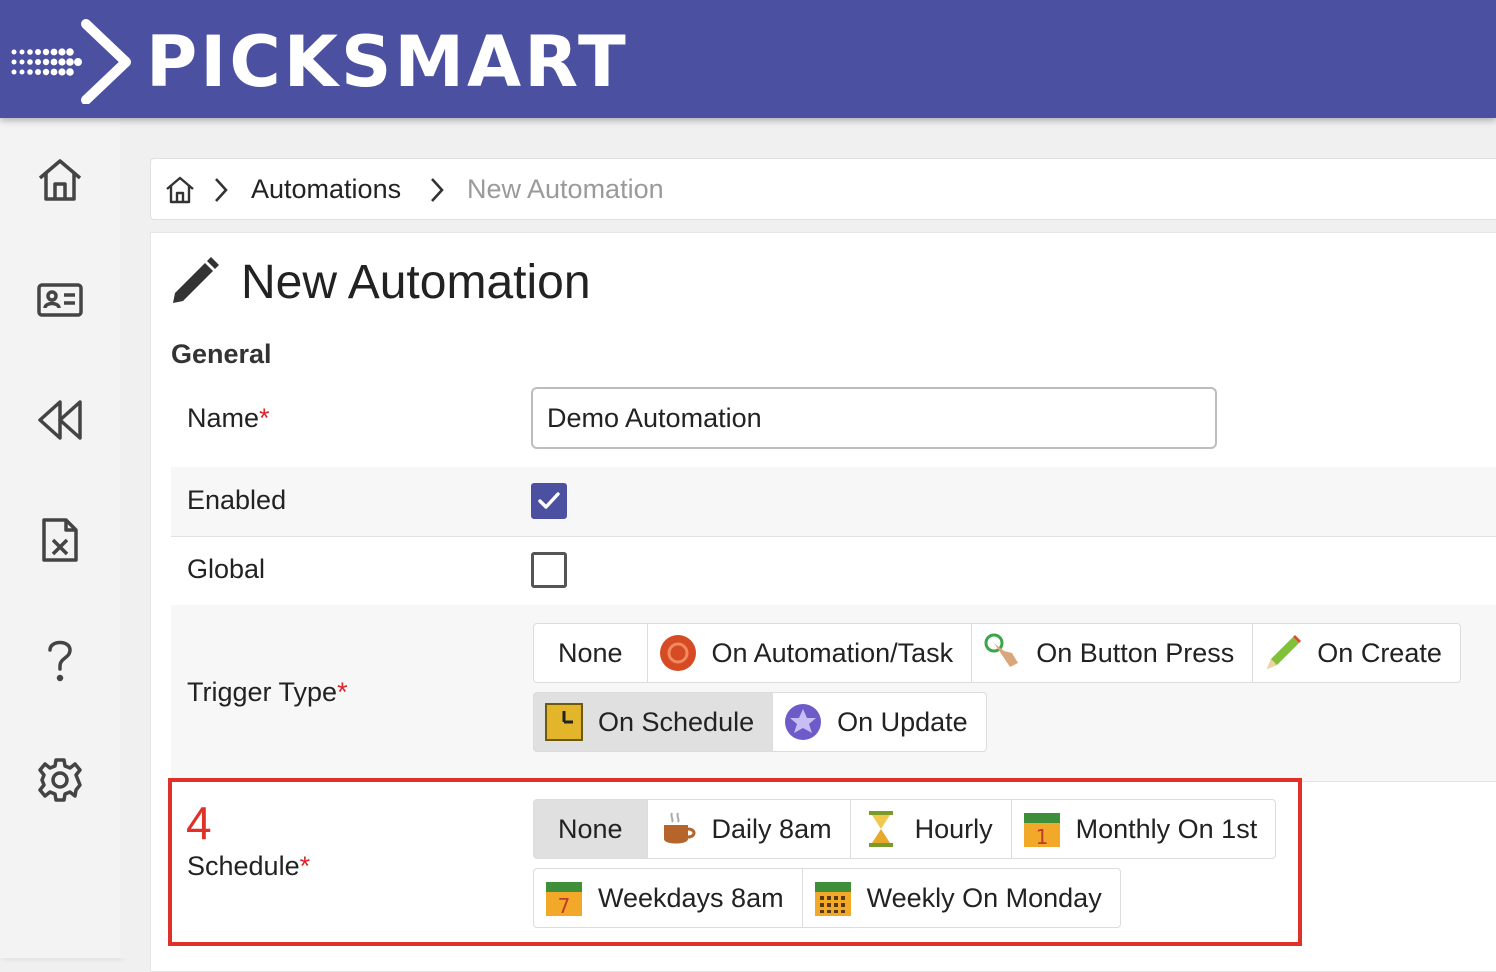  I want to click on rewind-icon, so click(60, 420).